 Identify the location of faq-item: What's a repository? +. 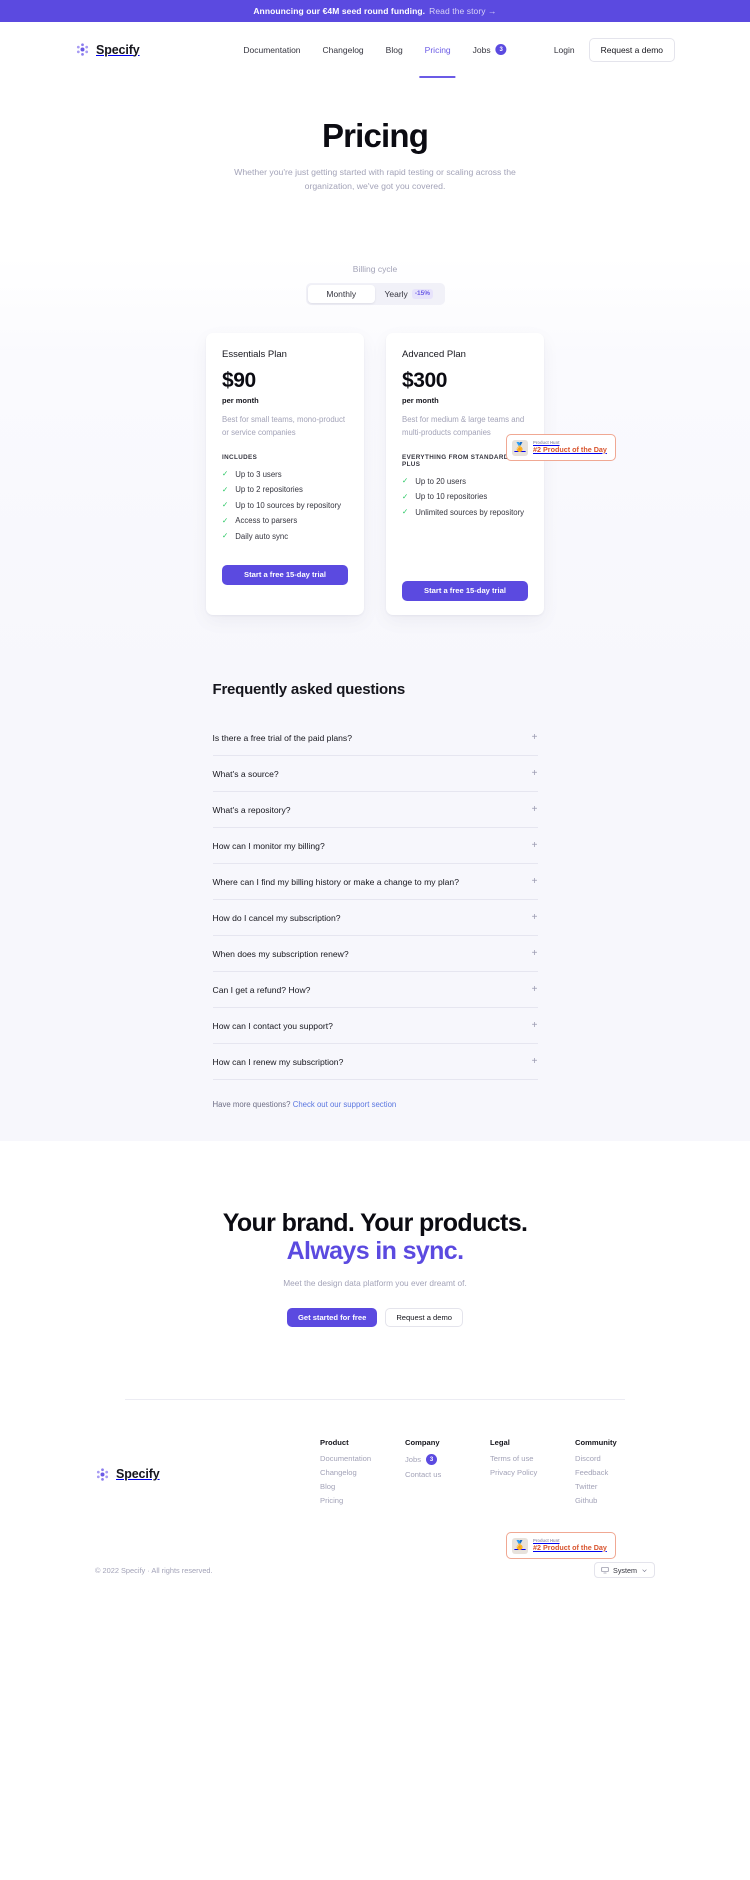
(375, 810).